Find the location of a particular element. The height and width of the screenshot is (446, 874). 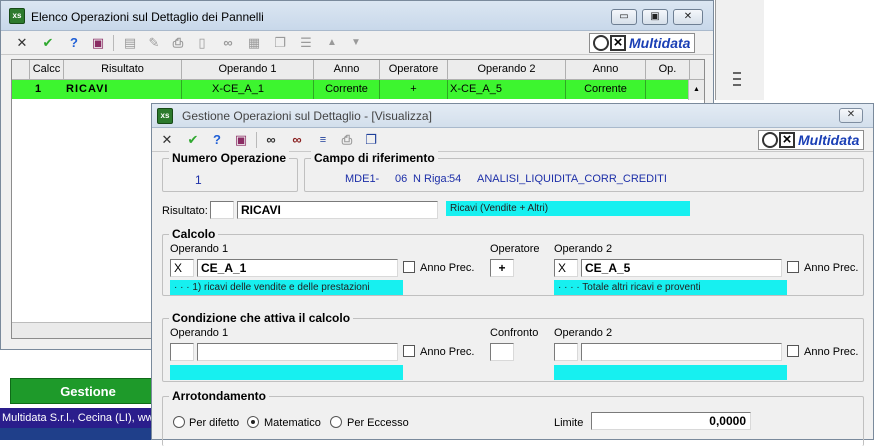

arrow-down-icon: ▼ is located at coordinates (356, 43).